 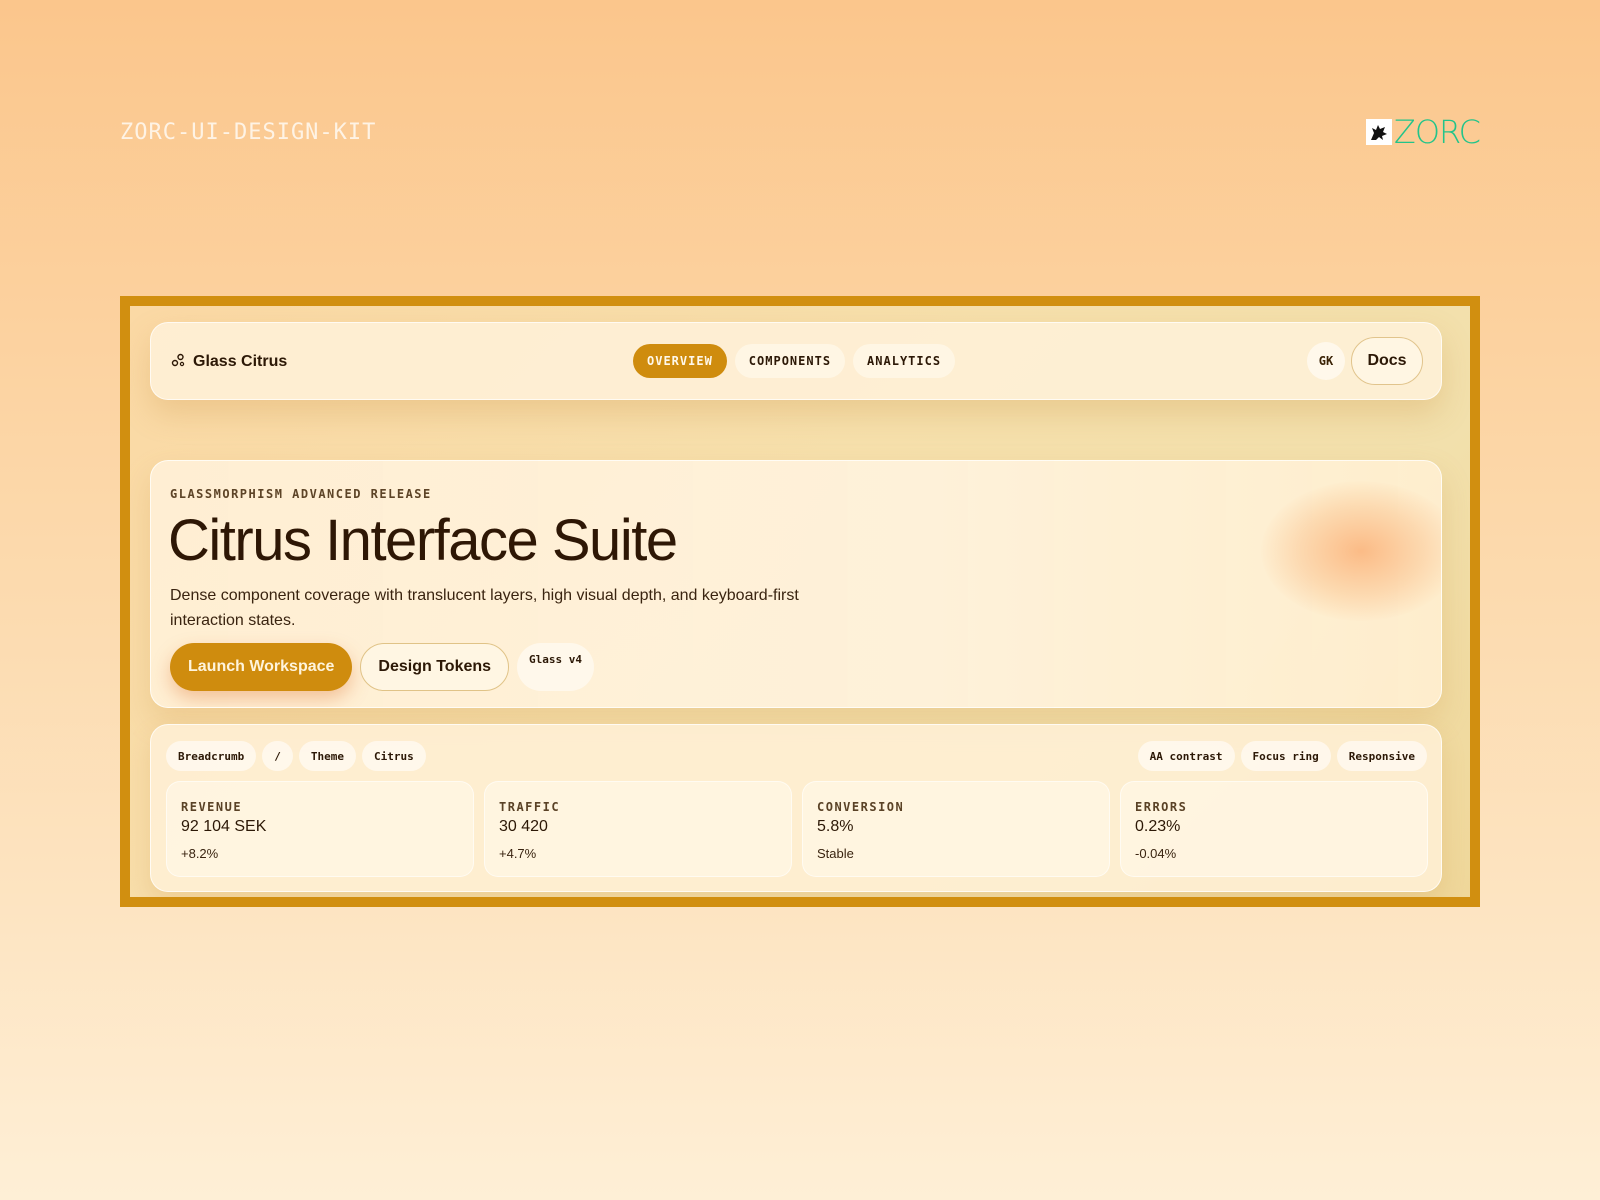 What do you see at coordinates (1161, 807) in the screenshot?
I see `stat-label: ERRORS` at bounding box center [1161, 807].